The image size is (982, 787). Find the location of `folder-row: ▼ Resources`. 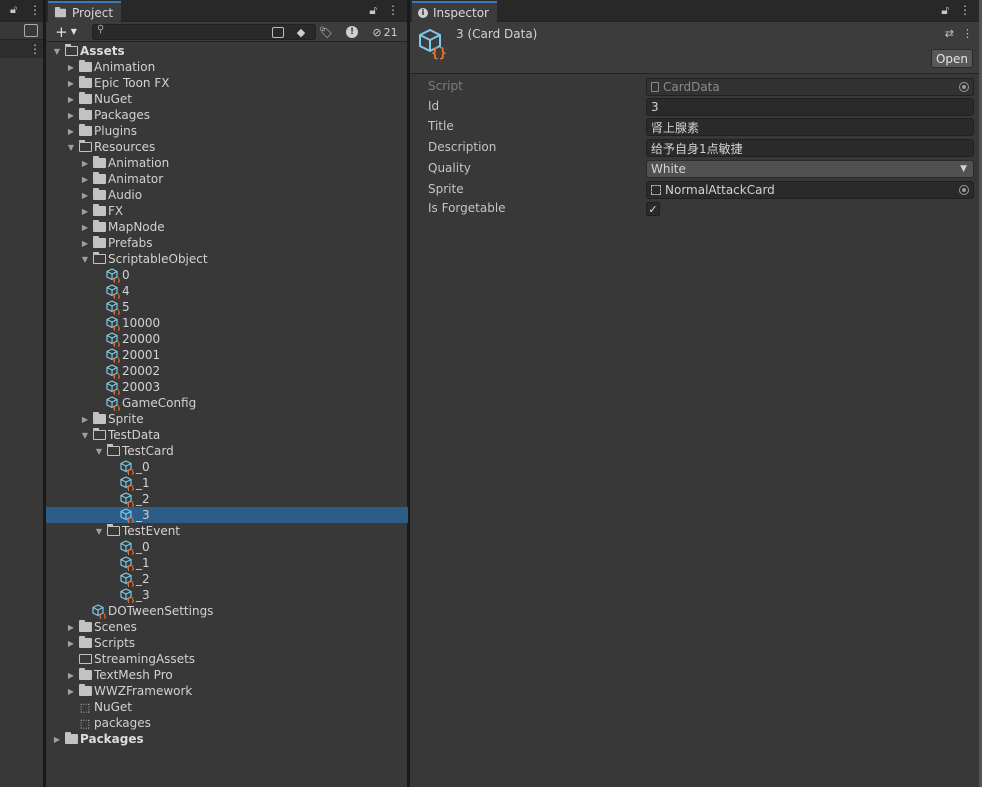

folder-row: ▼ Resources is located at coordinates (227, 147).